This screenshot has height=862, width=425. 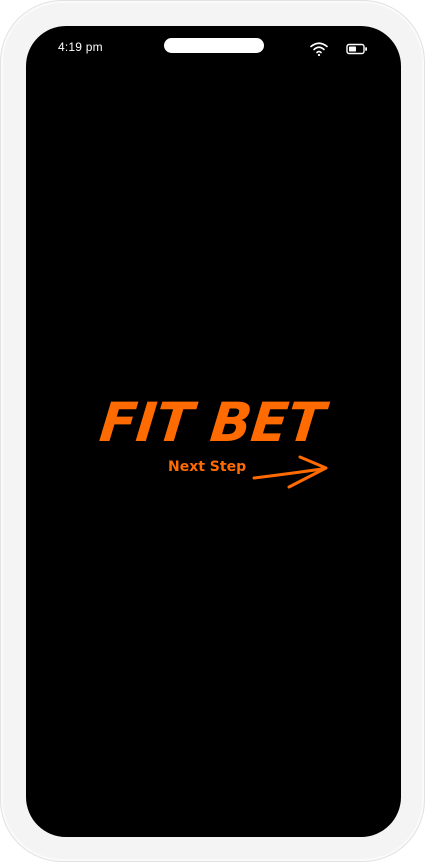 I want to click on notch-pill, so click(x=214, y=45).